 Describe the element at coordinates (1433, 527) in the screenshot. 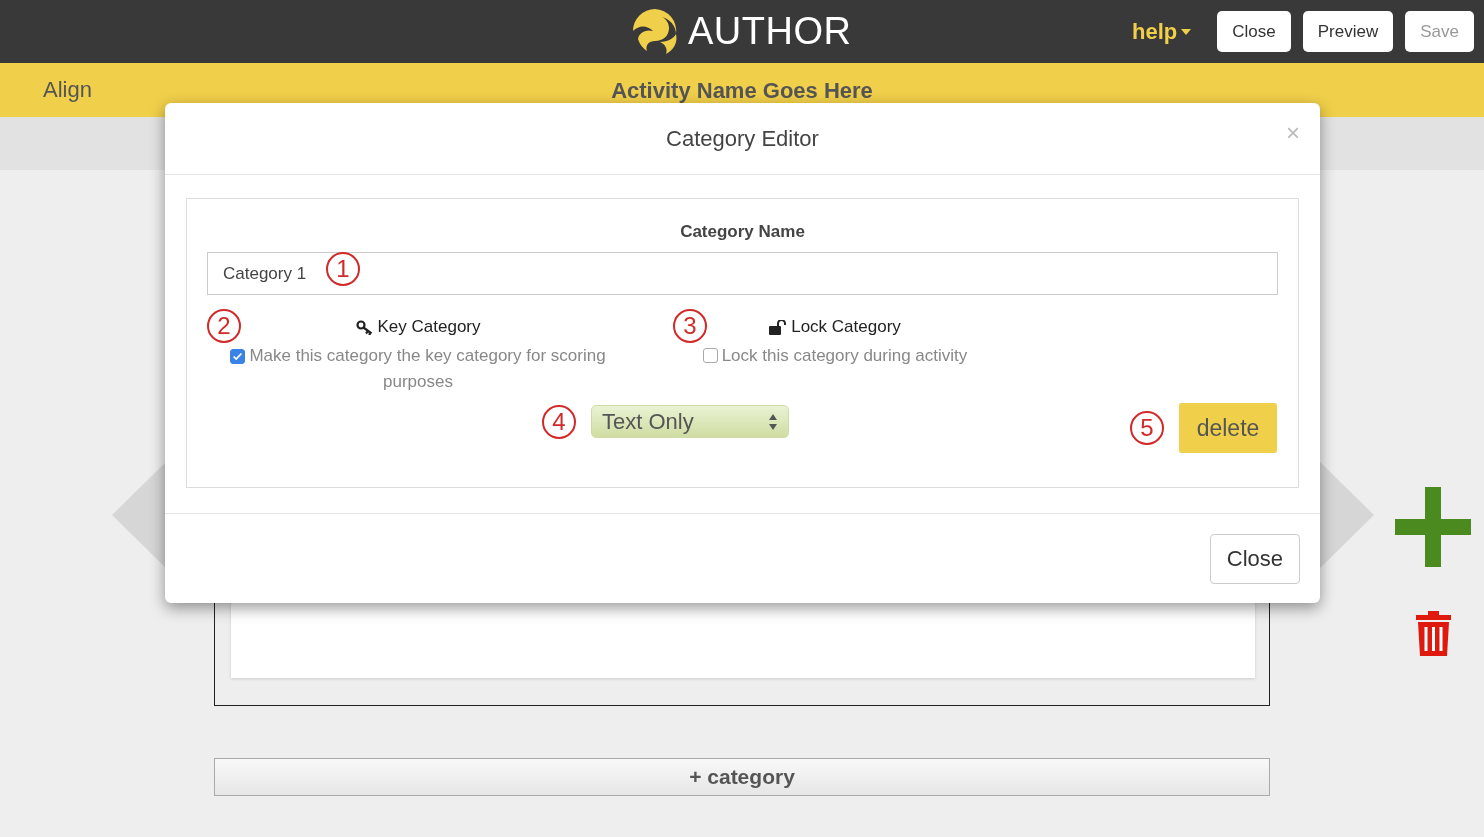

I see `plus-icon` at that location.